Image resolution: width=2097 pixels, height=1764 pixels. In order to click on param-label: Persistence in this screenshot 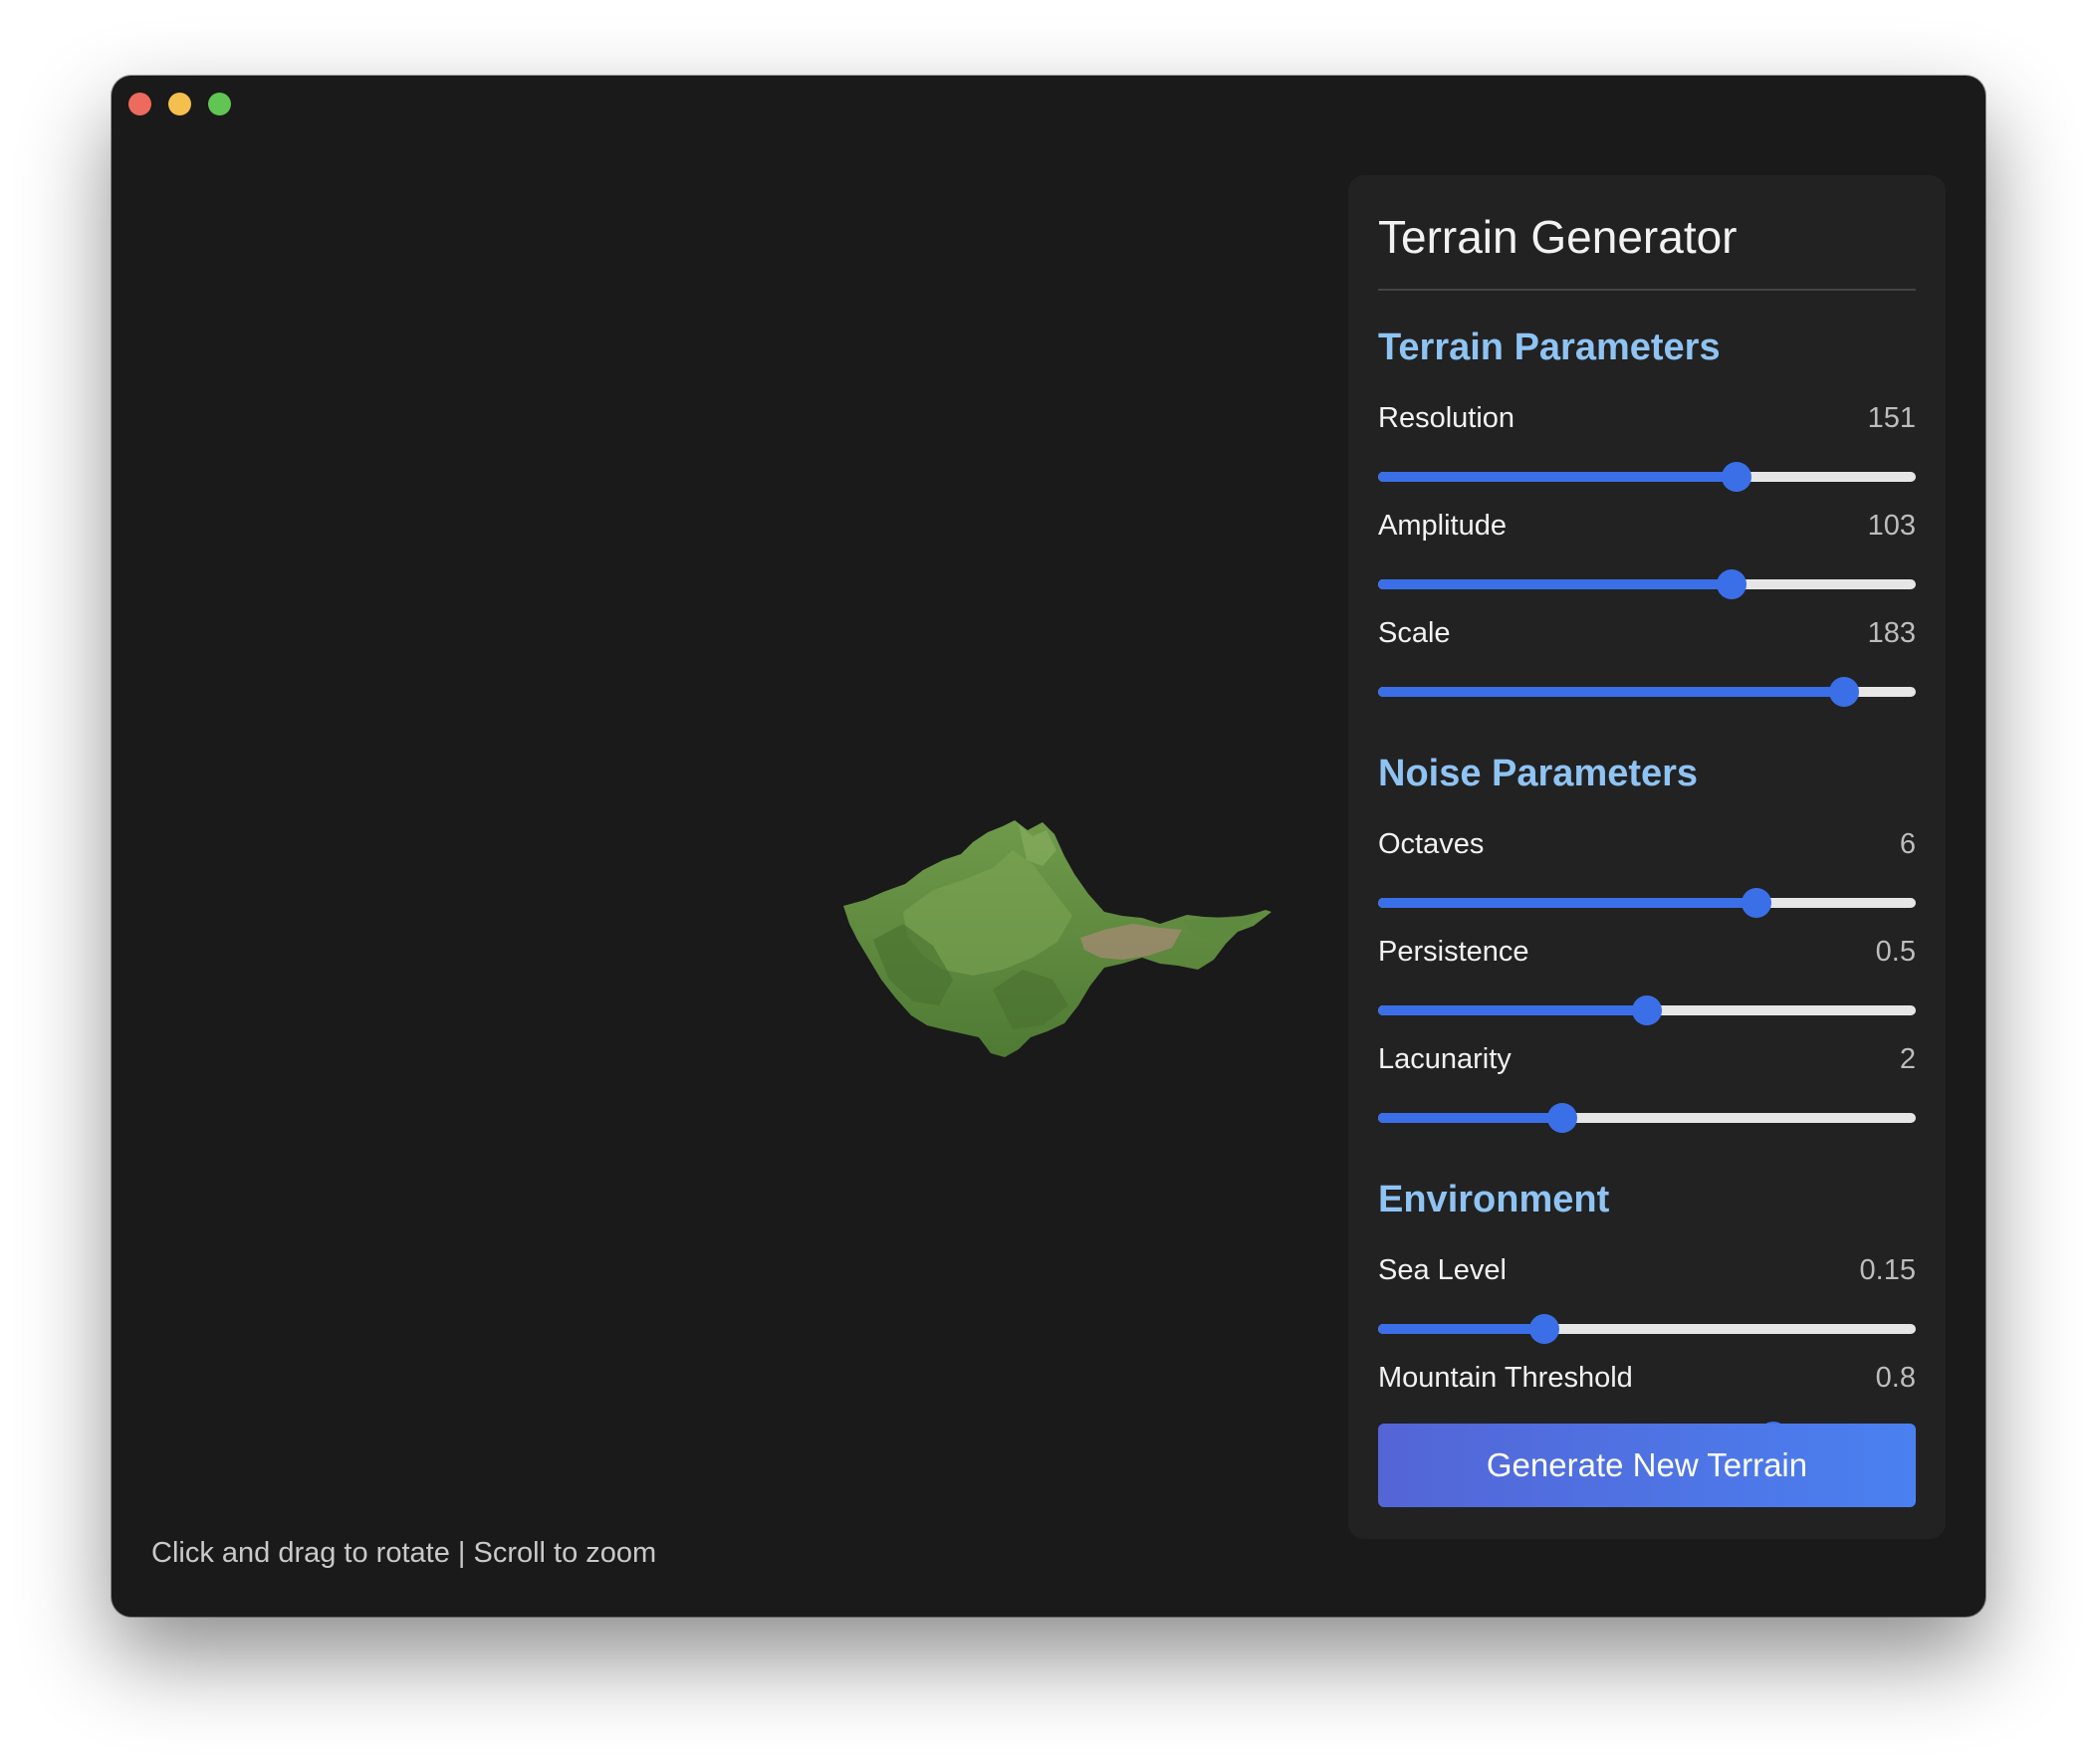, I will do `click(1454, 951)`.